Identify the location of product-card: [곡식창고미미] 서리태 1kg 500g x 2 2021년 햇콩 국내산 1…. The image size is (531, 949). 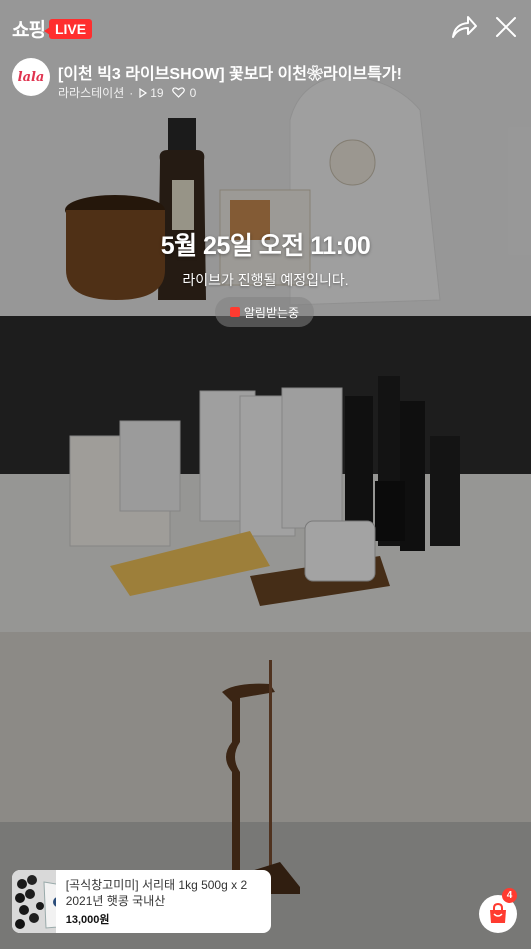
(141, 901).